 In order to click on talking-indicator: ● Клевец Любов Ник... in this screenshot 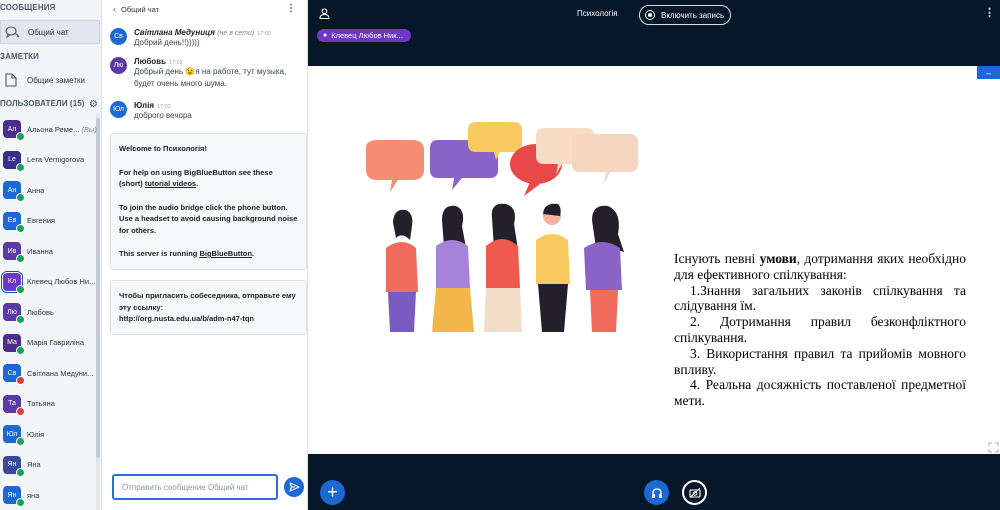, I will do `click(364, 35)`.